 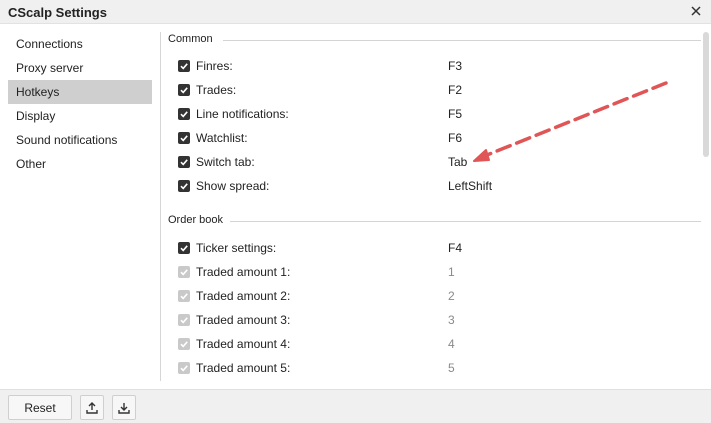 I want to click on hotkey-label: Show spread:, so click(x=233, y=186).